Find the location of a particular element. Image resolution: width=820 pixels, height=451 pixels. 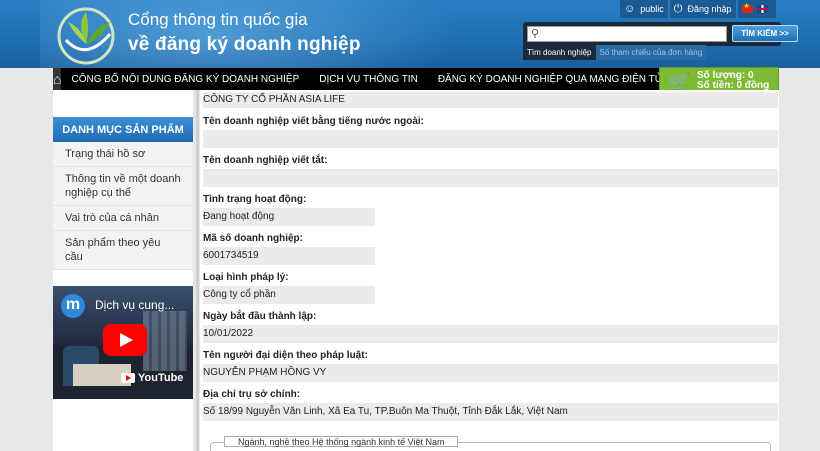

login-label: Đăng nhập is located at coordinates (709, 9).